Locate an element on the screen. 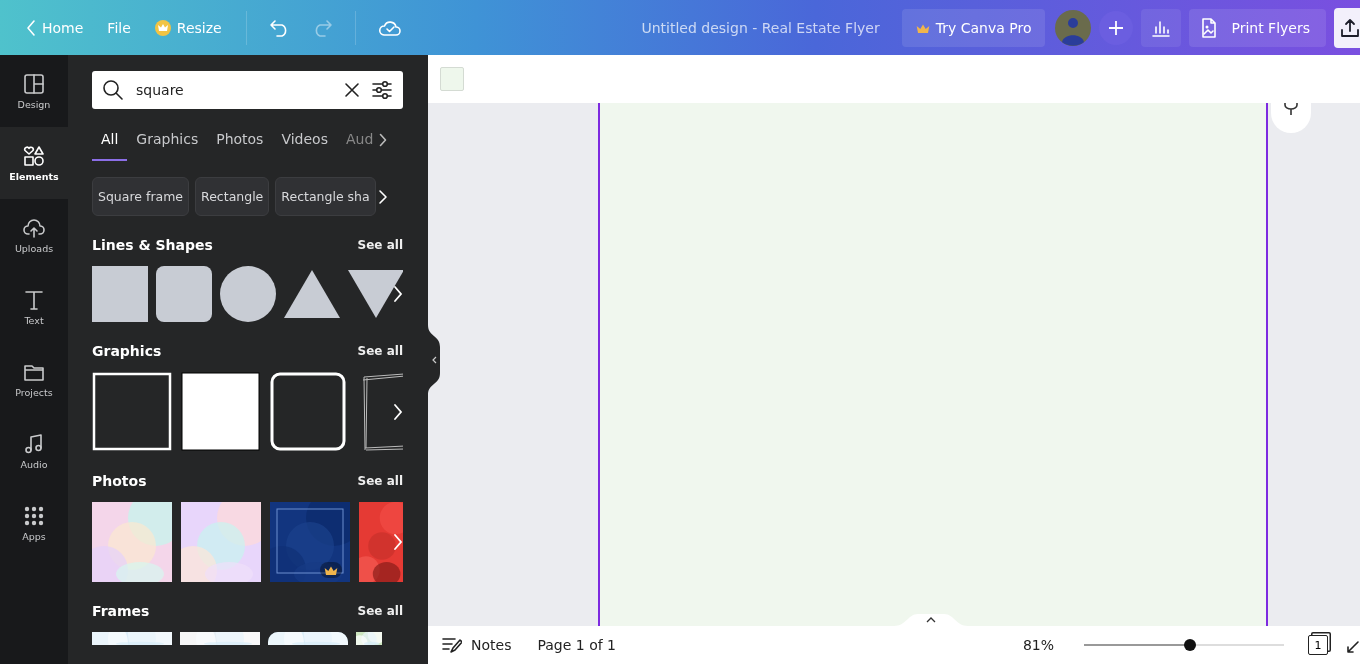  circle-shape is located at coordinates (248, 294).